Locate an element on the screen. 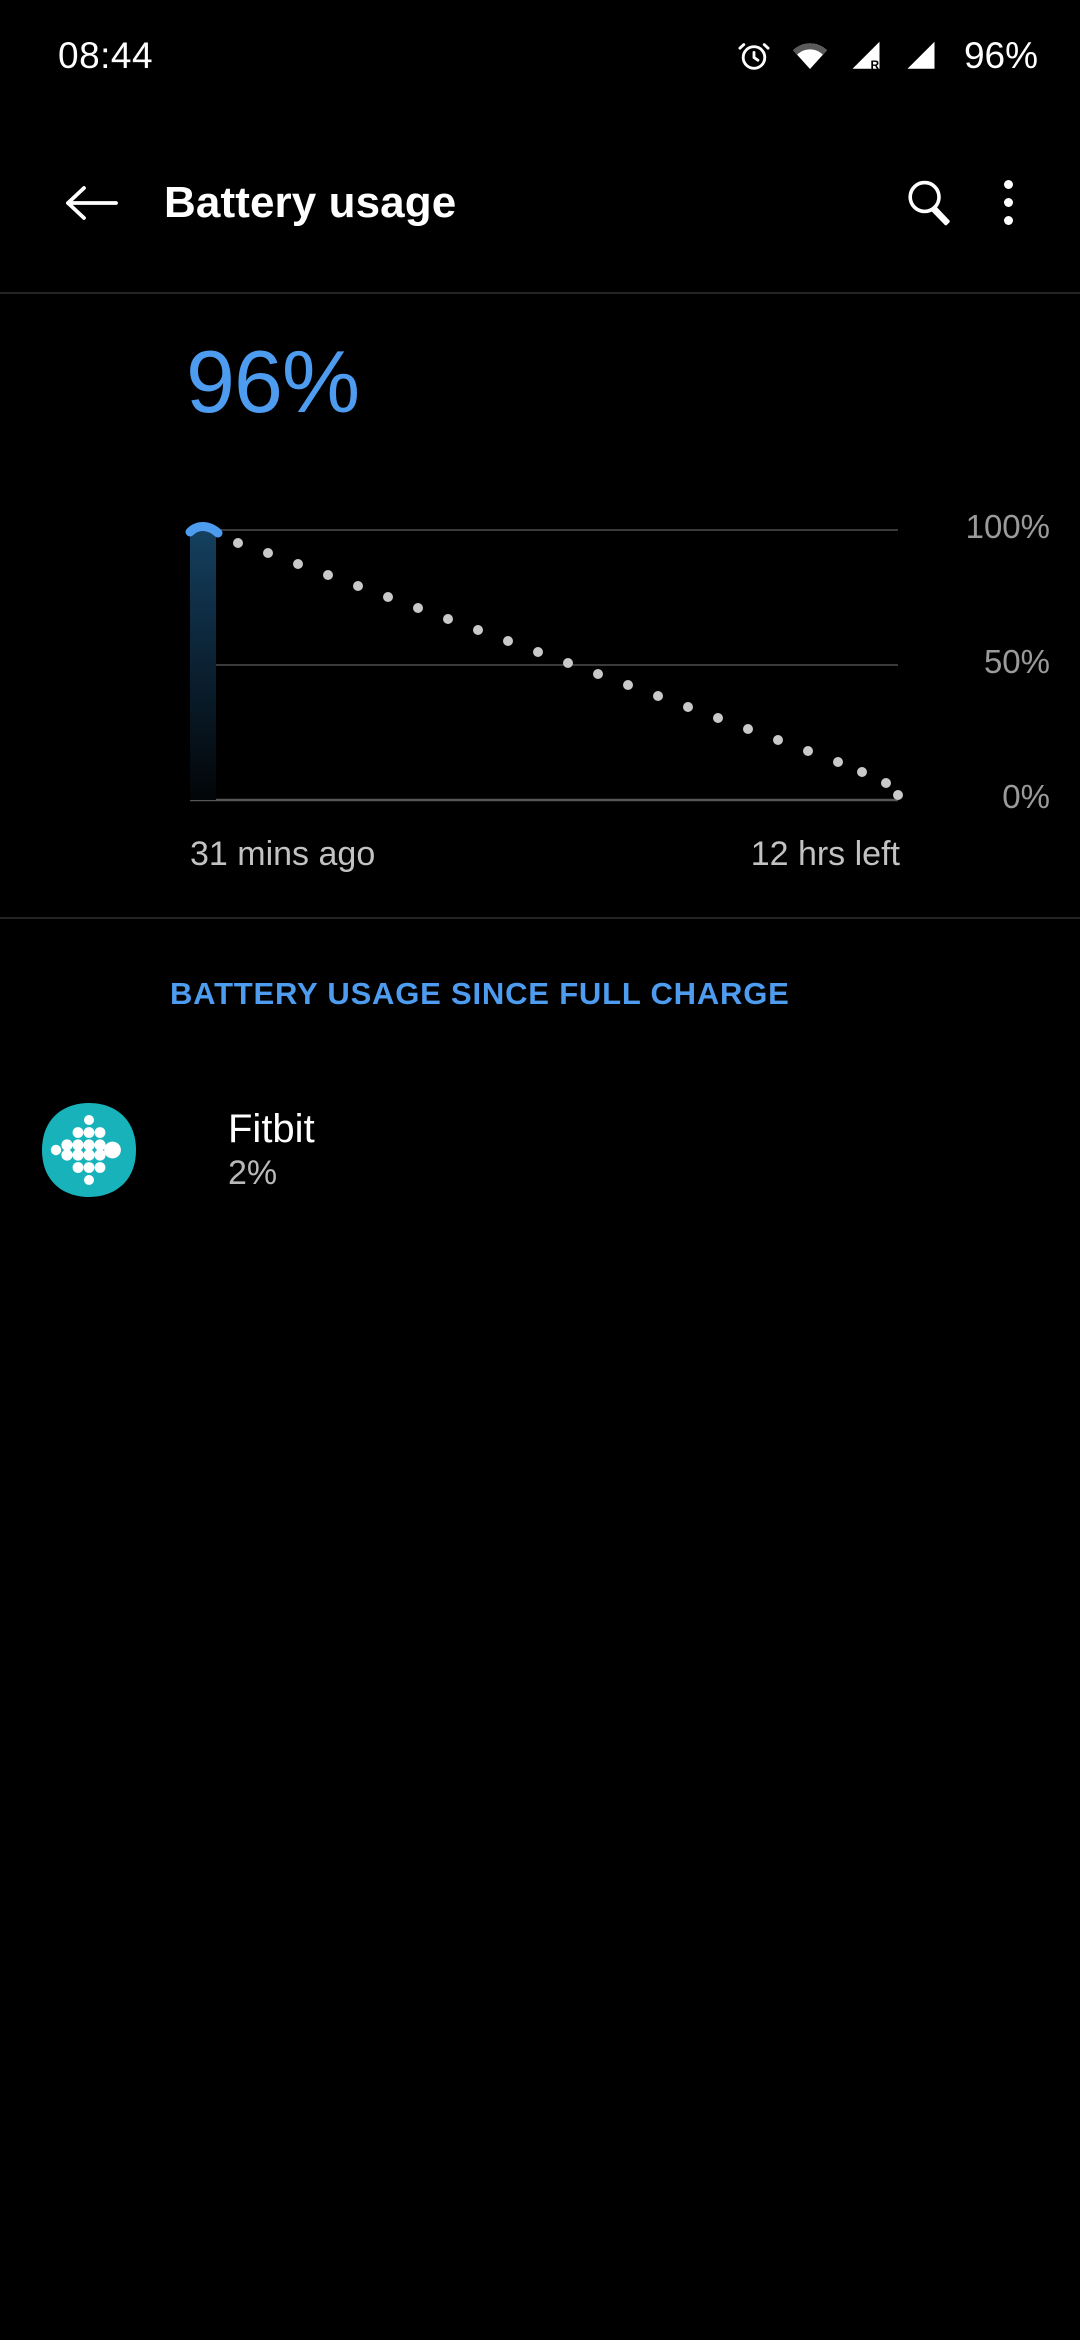 The width and height of the screenshot is (1080, 2340). list-item-text: Fitbit 2% is located at coordinates (271, 1150).